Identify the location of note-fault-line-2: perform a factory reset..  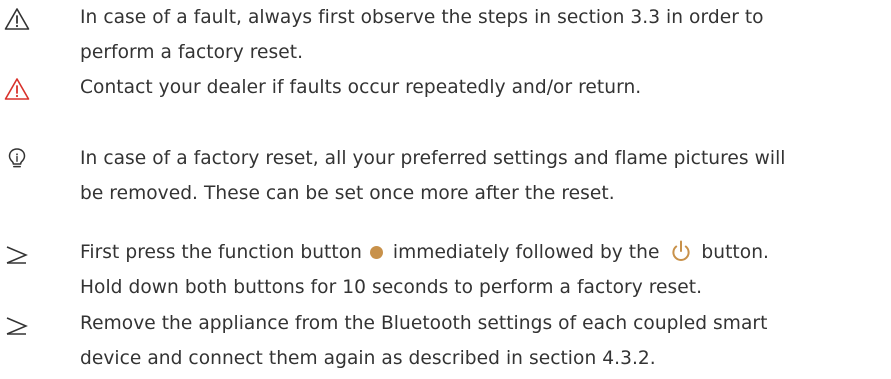
(192, 52).